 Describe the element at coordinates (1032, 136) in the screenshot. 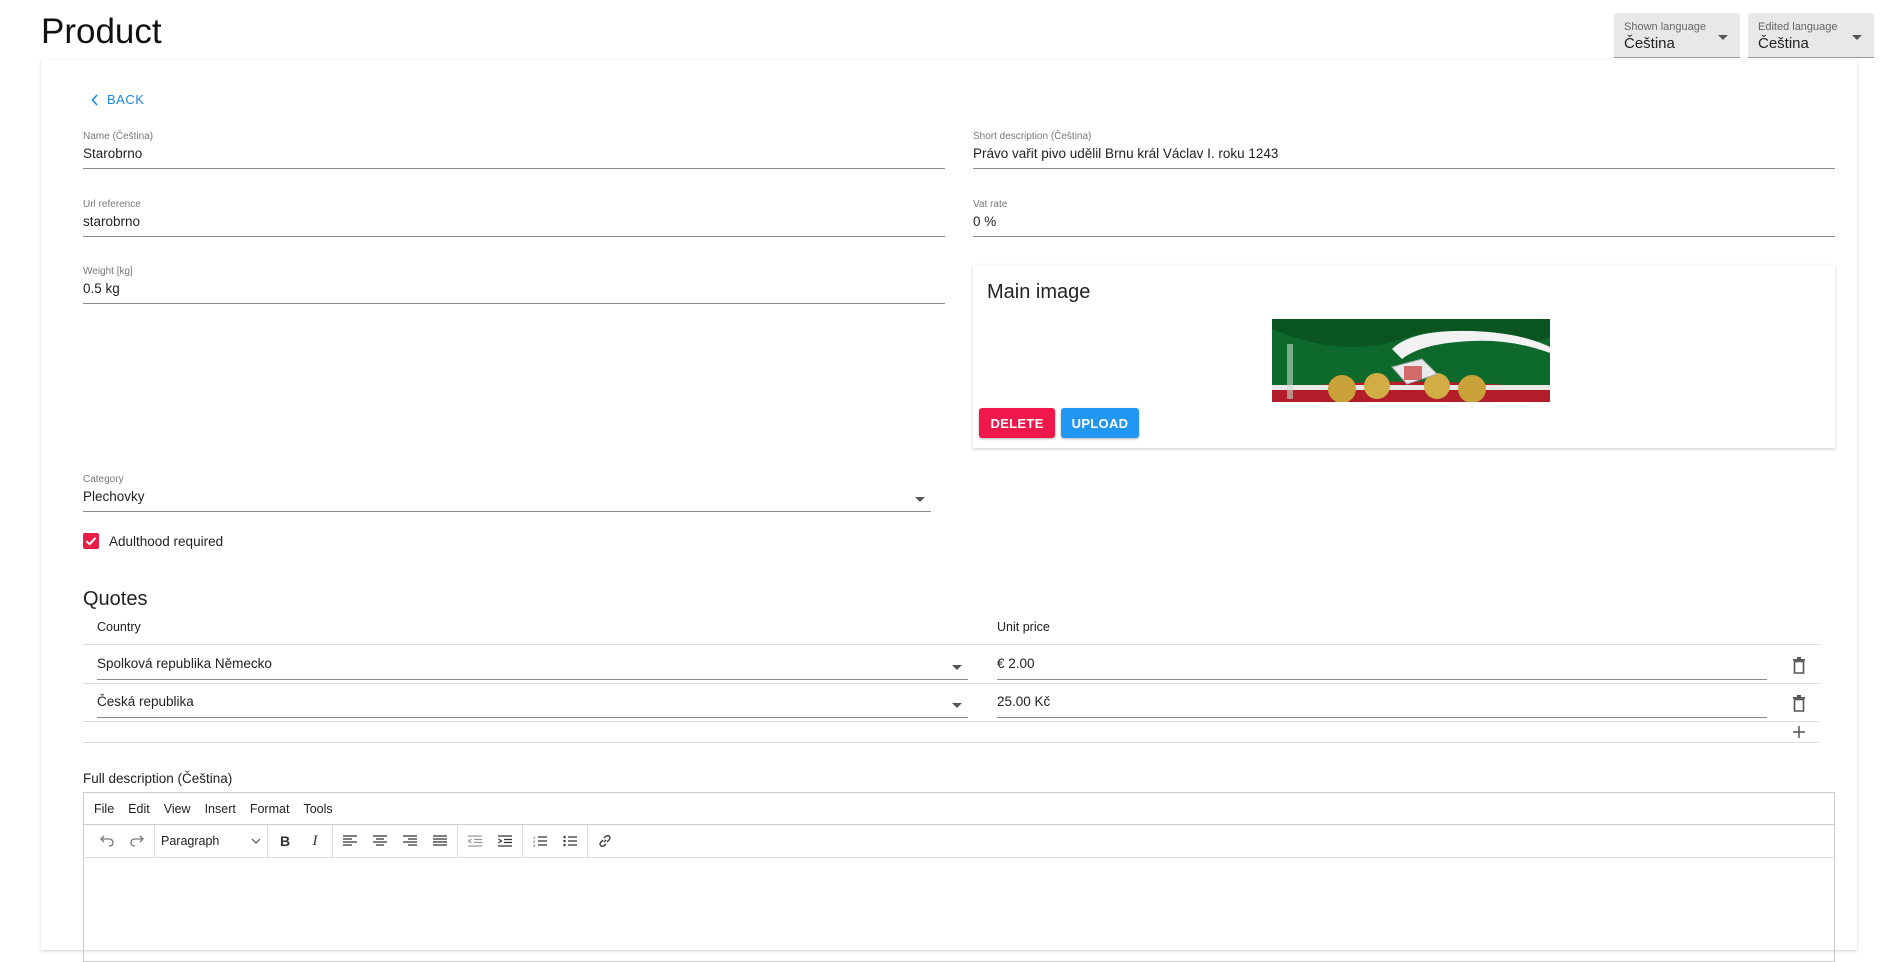

I see `short-description-label: Short description (Čeština)` at that location.